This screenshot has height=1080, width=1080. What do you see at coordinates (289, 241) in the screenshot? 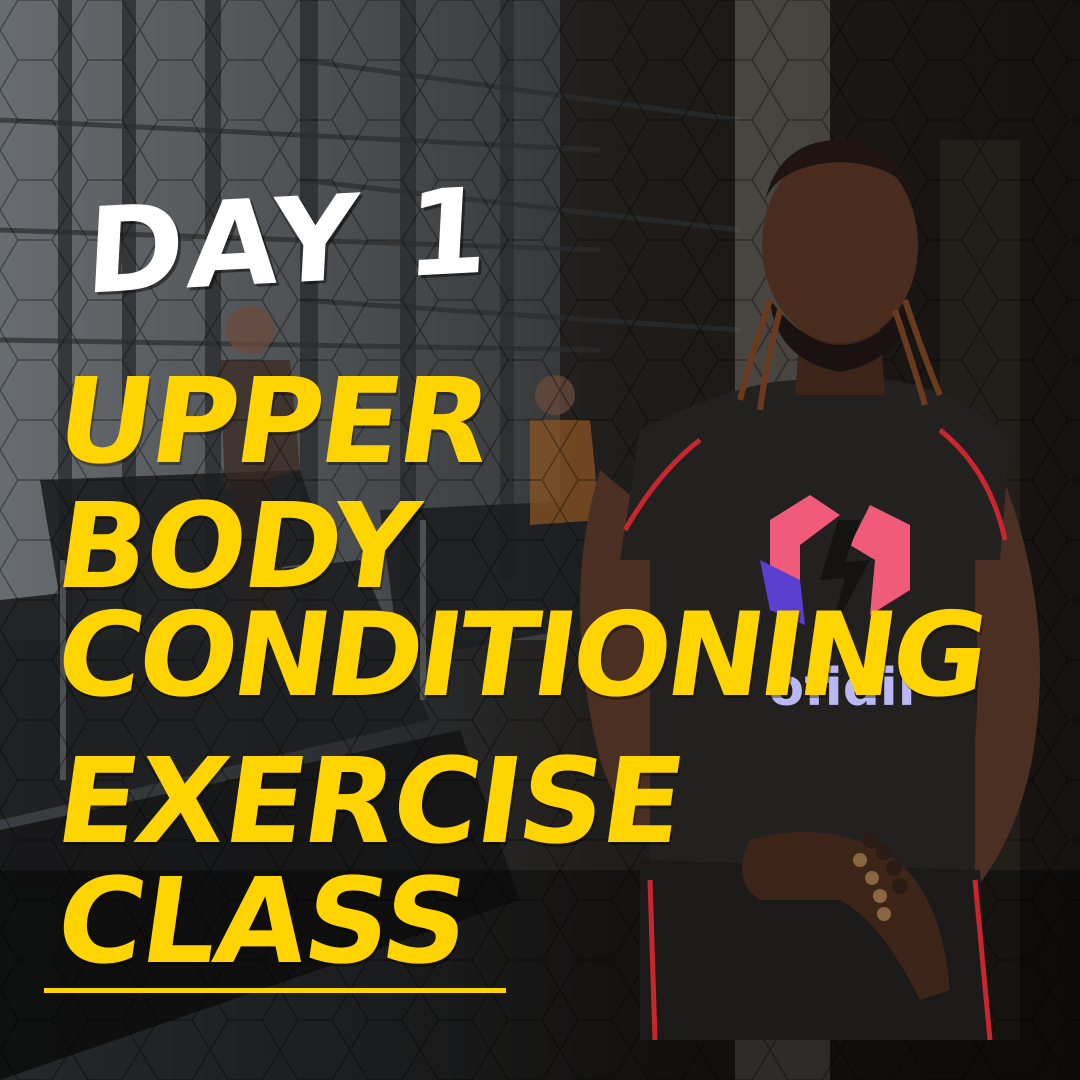
I see `day-label: DAY 1` at bounding box center [289, 241].